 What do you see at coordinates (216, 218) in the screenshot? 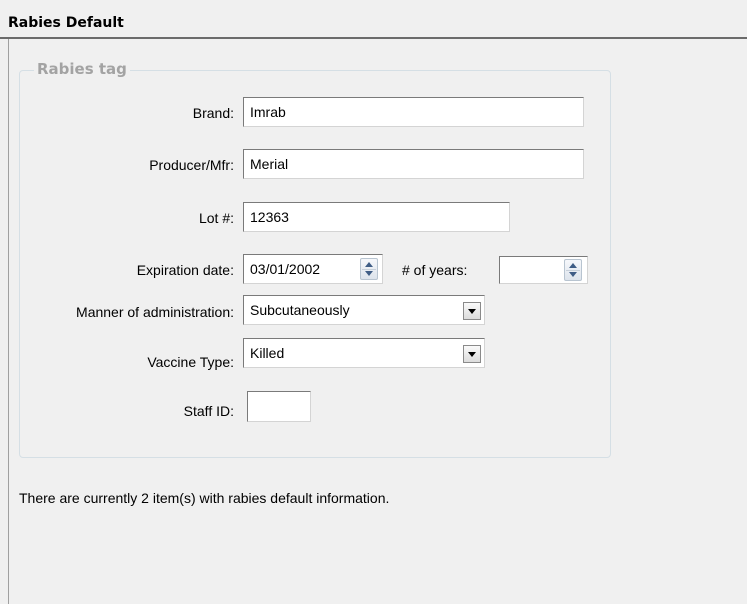
I see `lot-label: Lot #:` at bounding box center [216, 218].